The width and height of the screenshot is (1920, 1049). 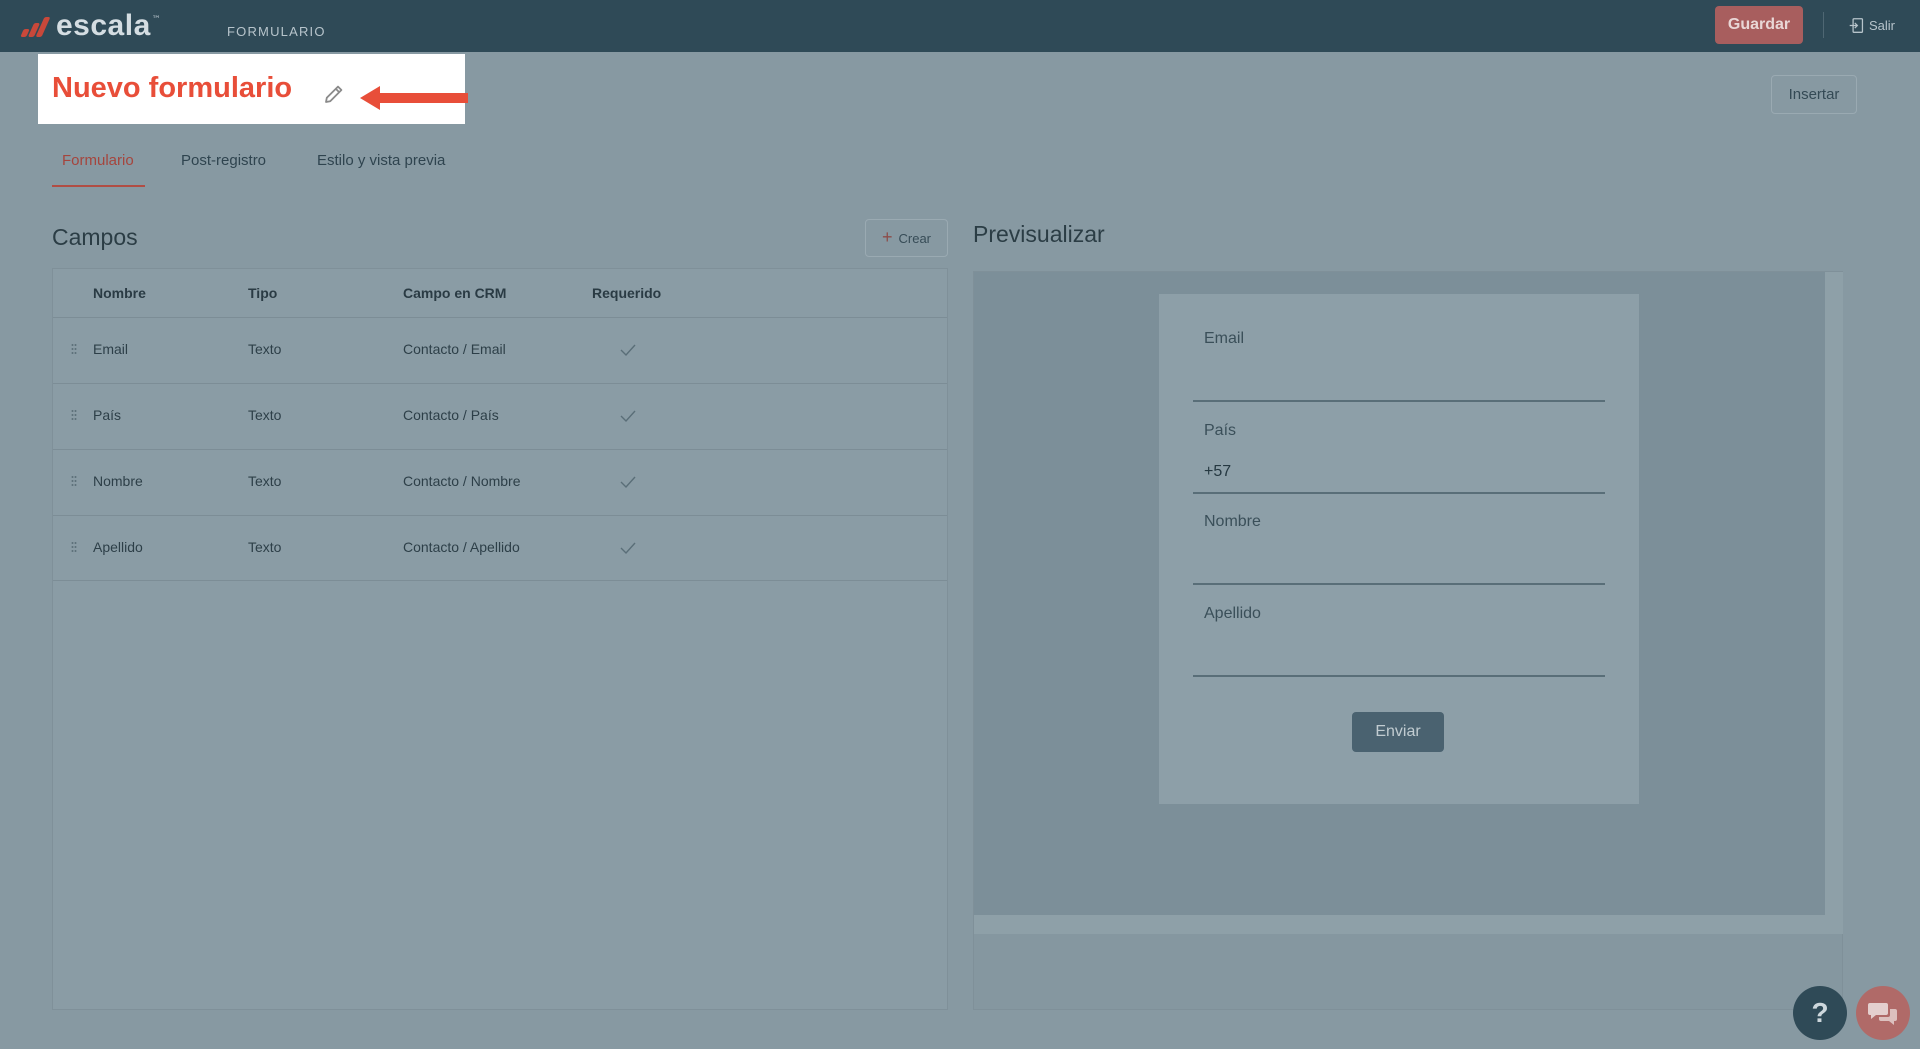 I want to click on table-row: Apellido Texto Contacto / Apellido, so click(x=500, y=548).